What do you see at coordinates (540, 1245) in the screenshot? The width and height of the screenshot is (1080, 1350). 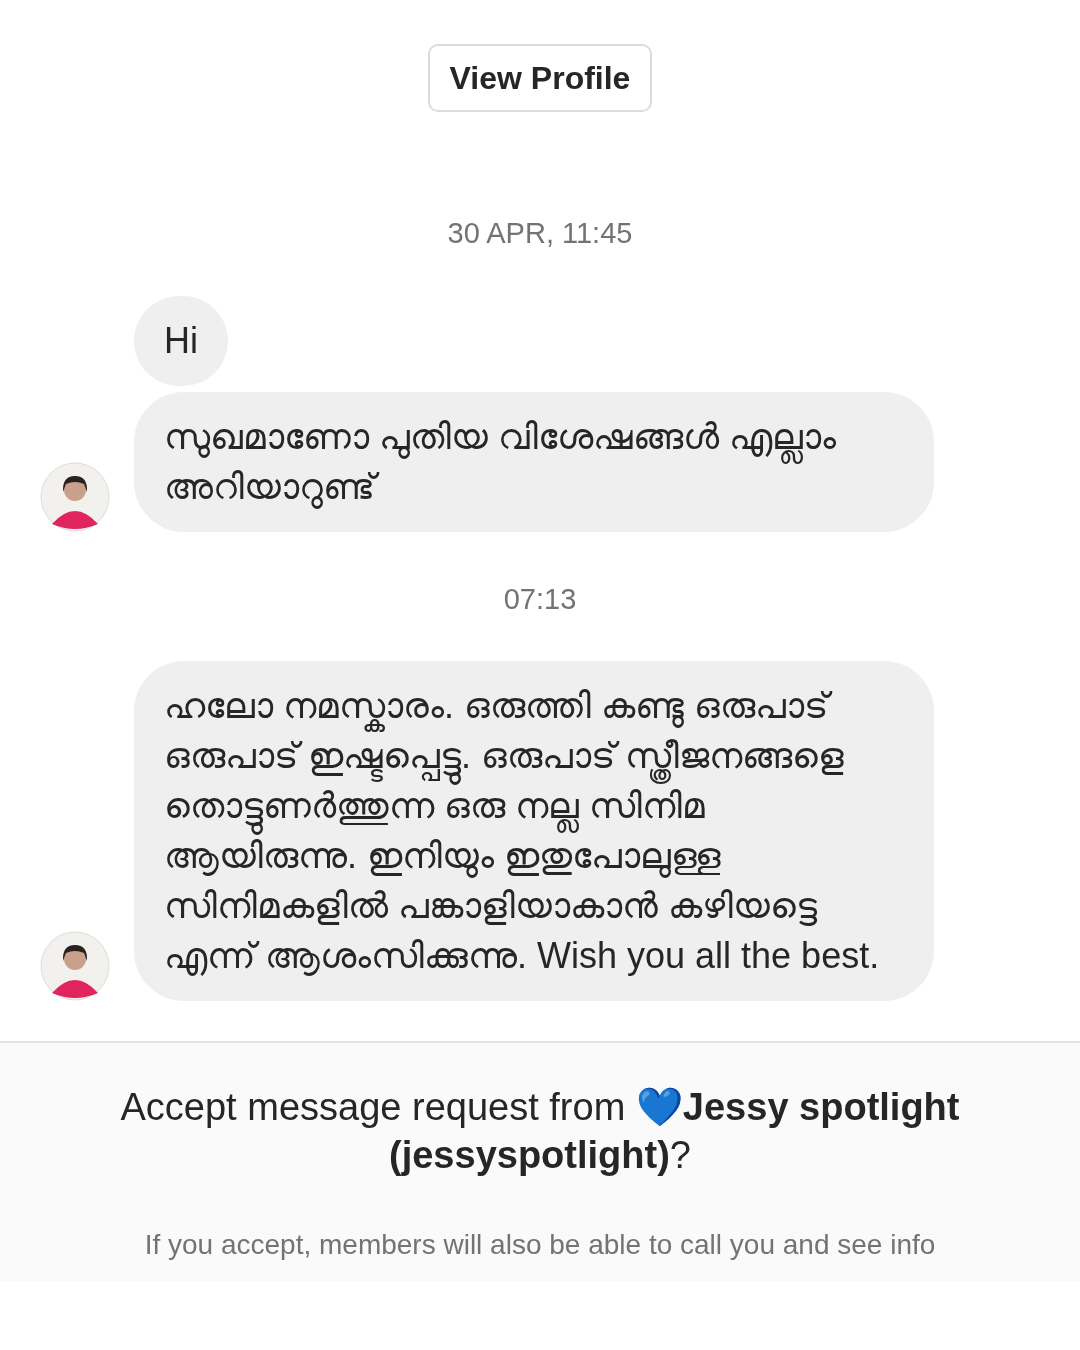 I see `request-info: If you accept, members will also be able to call you and see info` at bounding box center [540, 1245].